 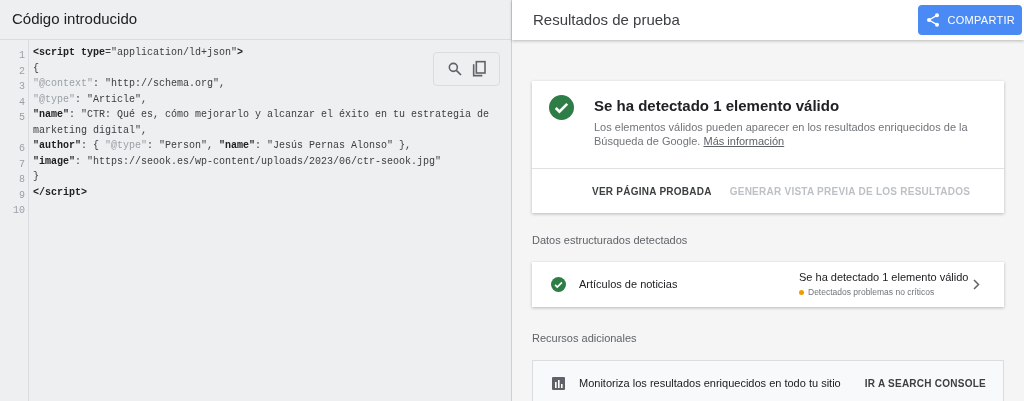 What do you see at coordinates (610, 240) in the screenshot?
I see `section-heading: Datos estructurados detectados` at bounding box center [610, 240].